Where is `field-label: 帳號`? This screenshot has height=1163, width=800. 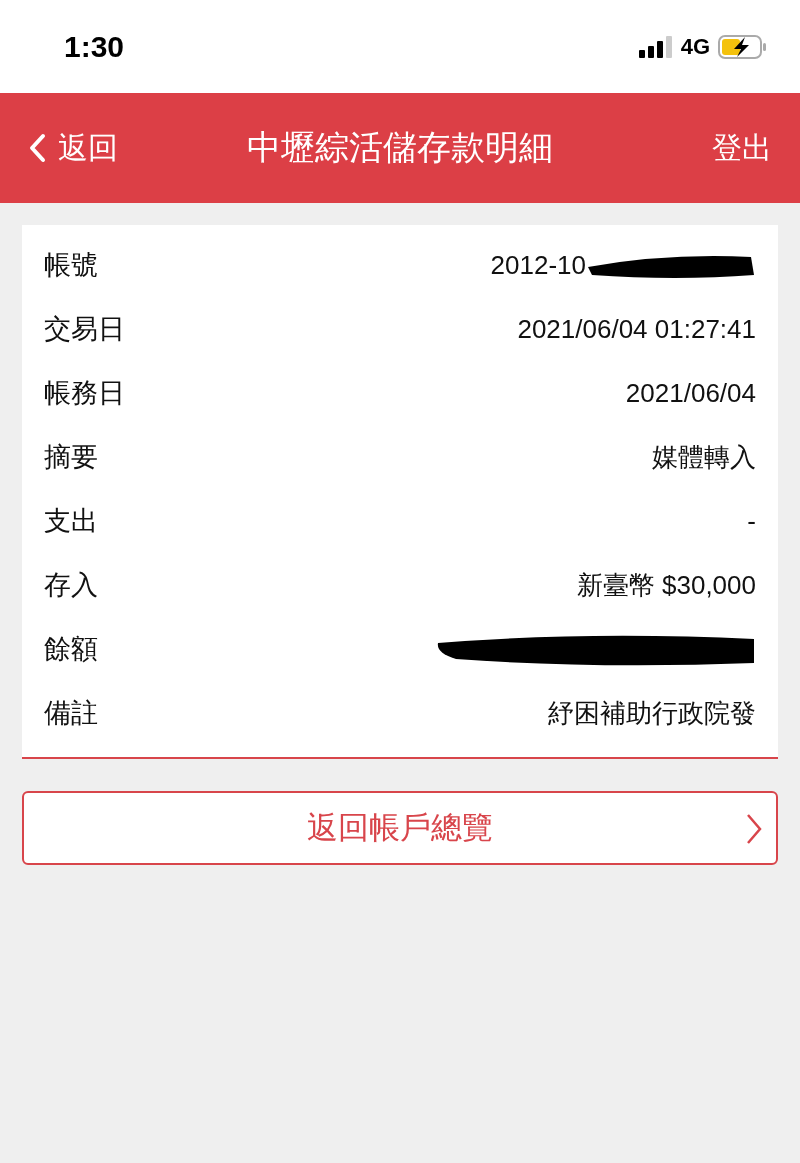 field-label: 帳號 is located at coordinates (71, 265).